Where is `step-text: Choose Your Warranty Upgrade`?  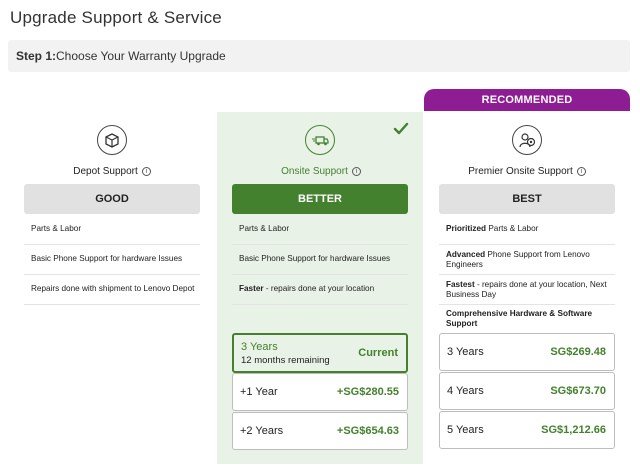
step-text: Choose Your Warranty Upgrade is located at coordinates (141, 56).